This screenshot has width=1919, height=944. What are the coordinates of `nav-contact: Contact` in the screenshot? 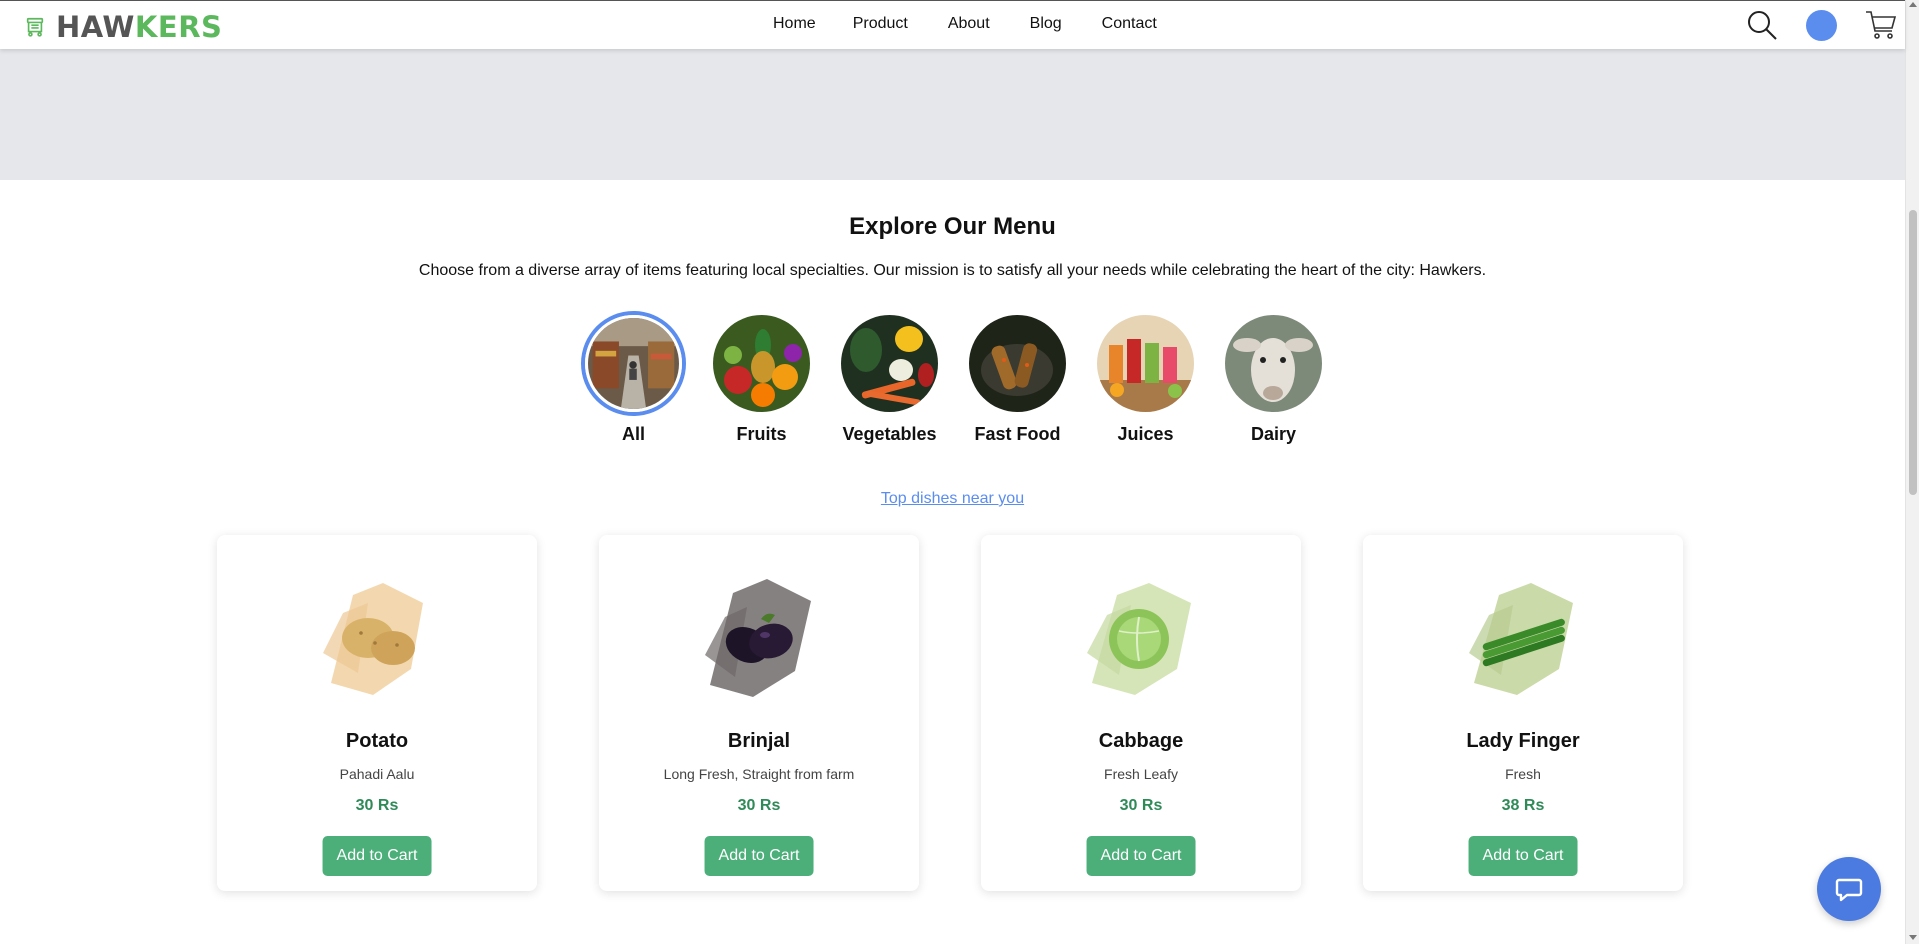 It's located at (1129, 24).